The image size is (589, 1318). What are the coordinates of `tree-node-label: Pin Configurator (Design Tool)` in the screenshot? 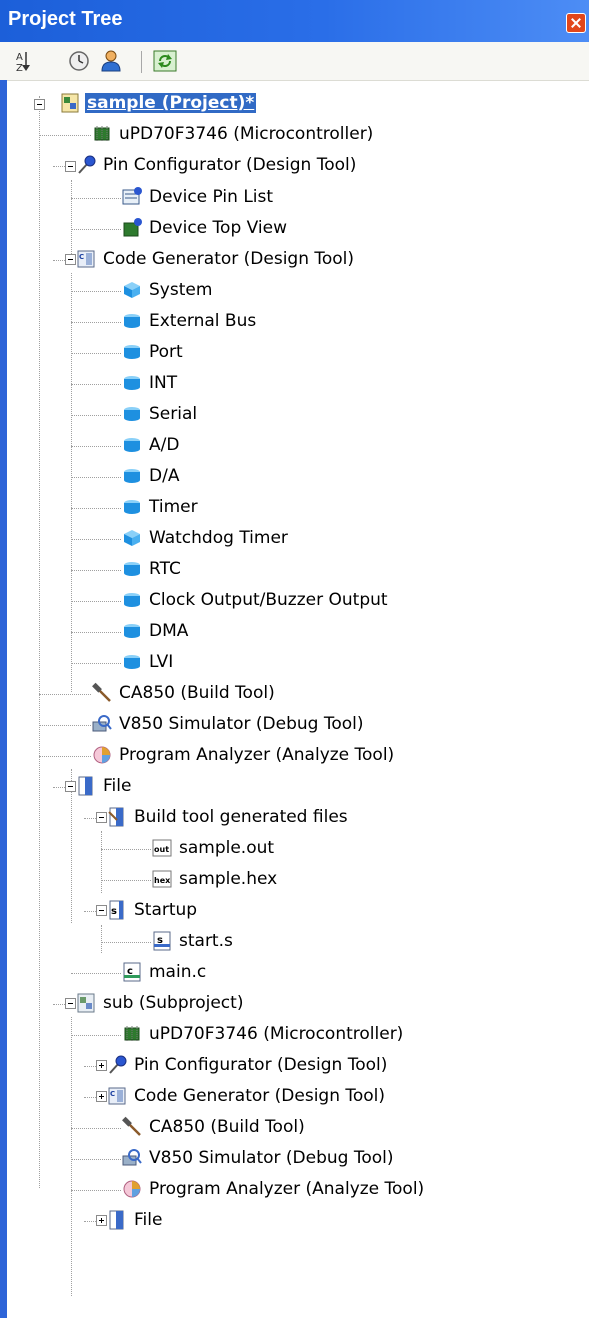 It's located at (261, 1065).